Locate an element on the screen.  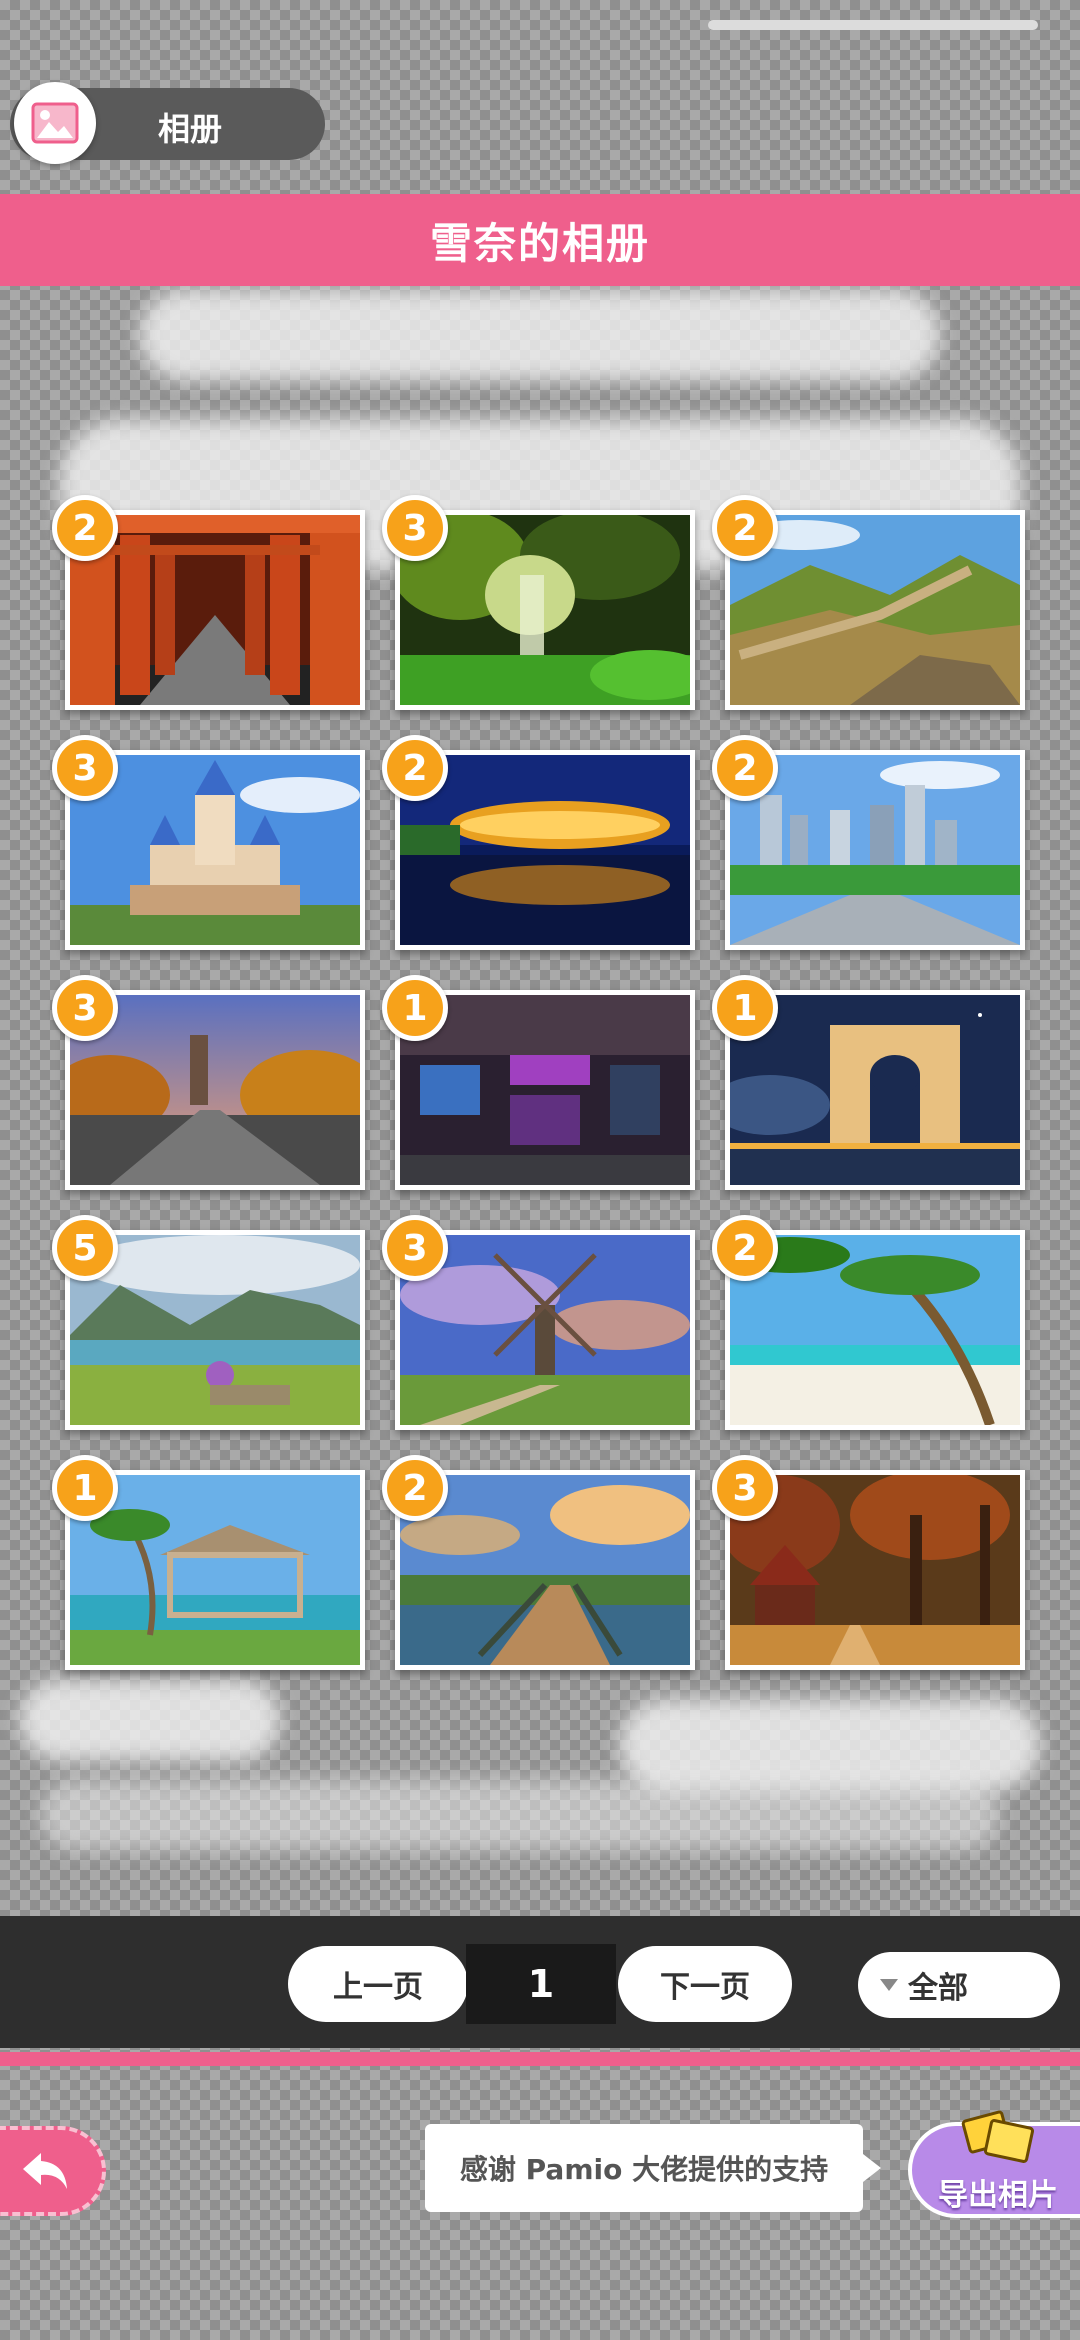
page-title: 相册 is located at coordinates (190, 129).